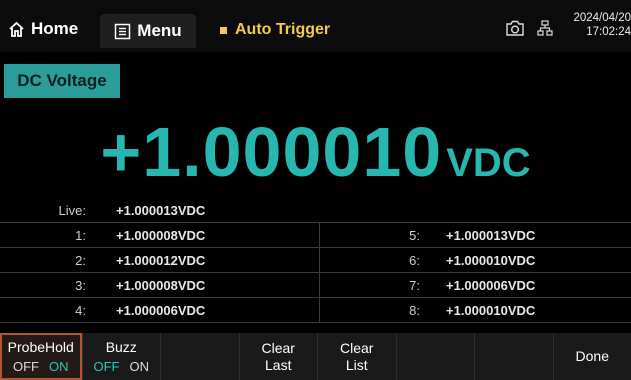 This screenshot has height=380, width=631. What do you see at coordinates (59, 366) in the screenshot?
I see `probehold-on-option: ON` at bounding box center [59, 366].